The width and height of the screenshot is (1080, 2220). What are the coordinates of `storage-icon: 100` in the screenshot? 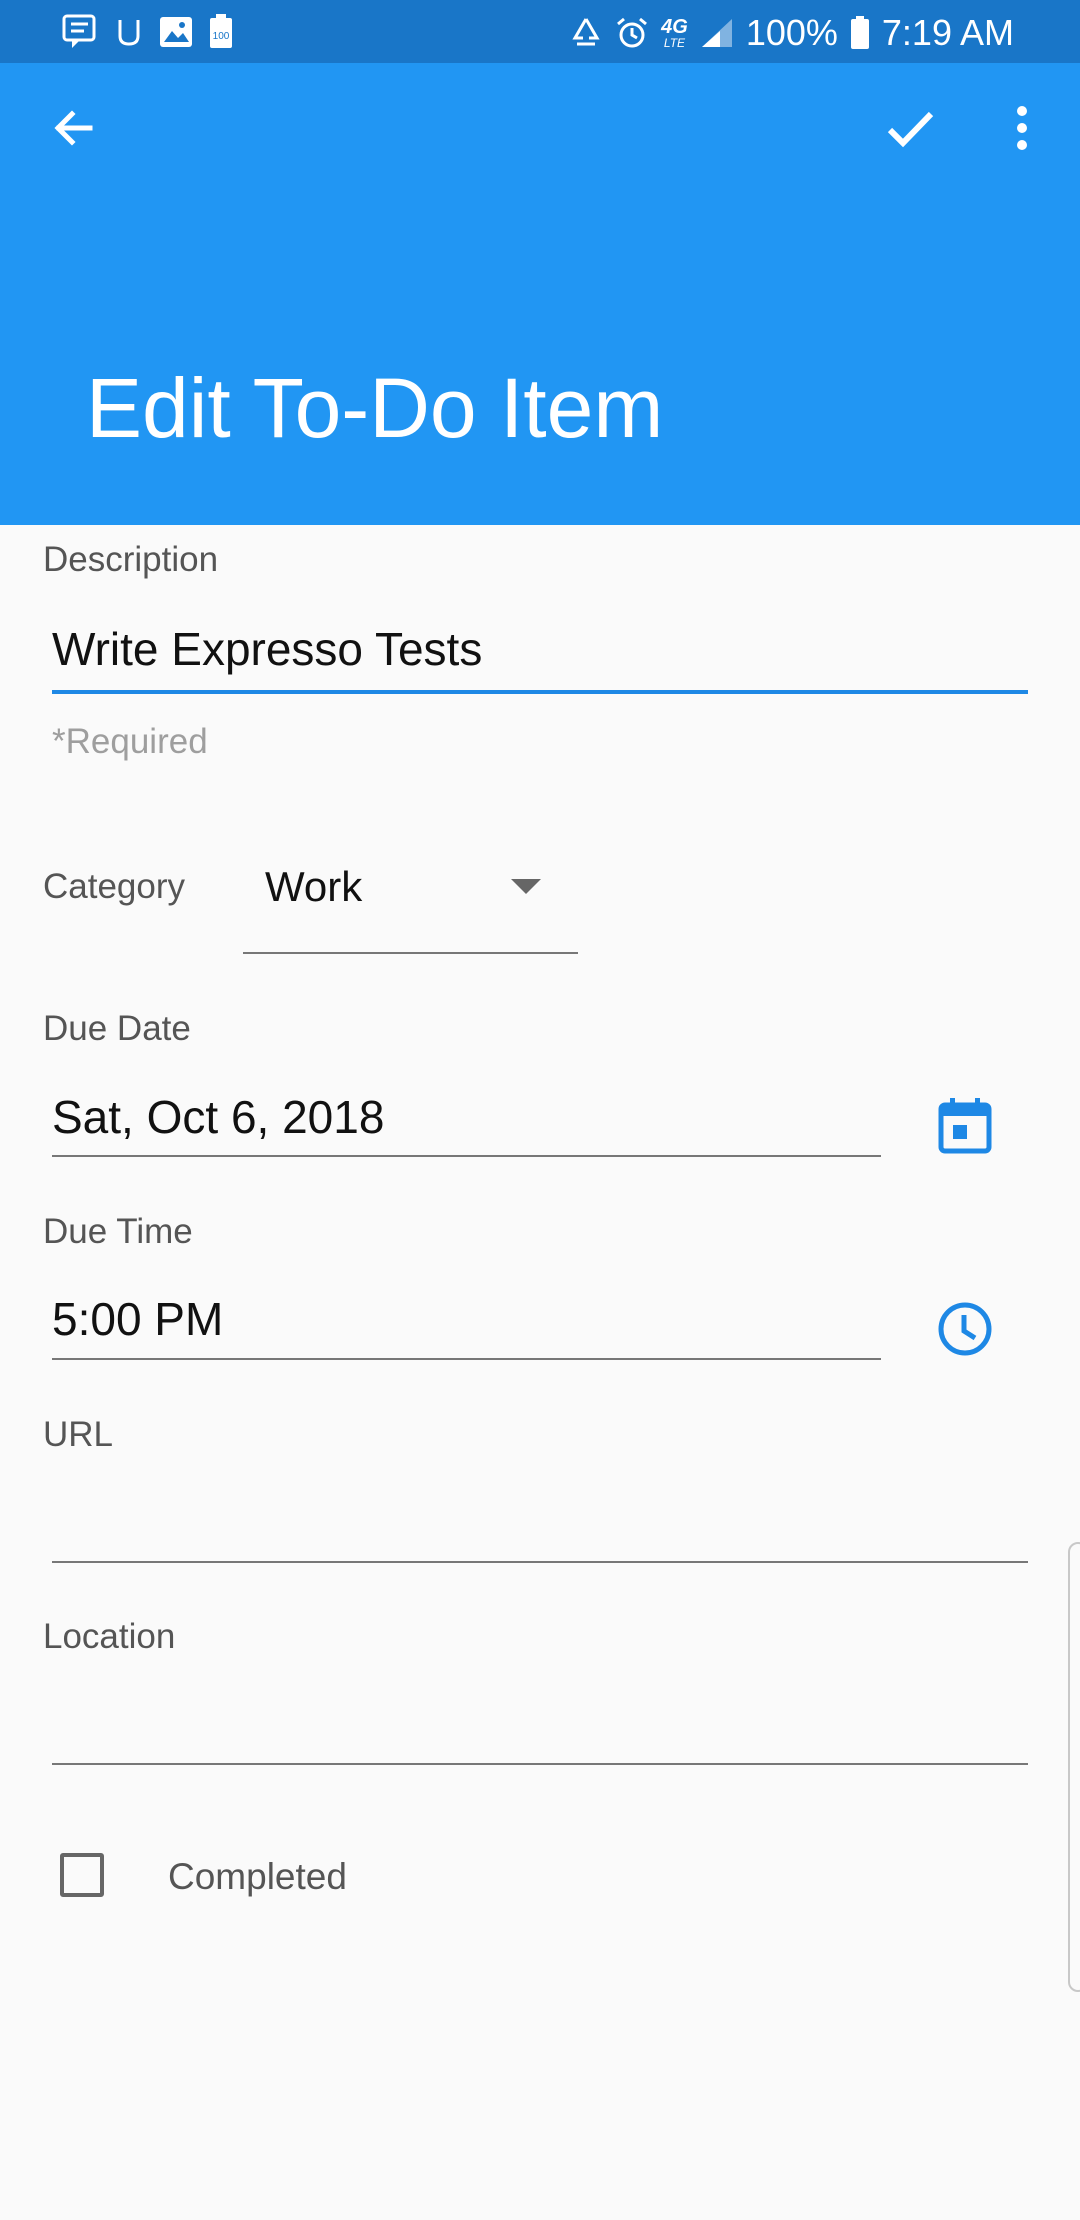 It's located at (221, 31).